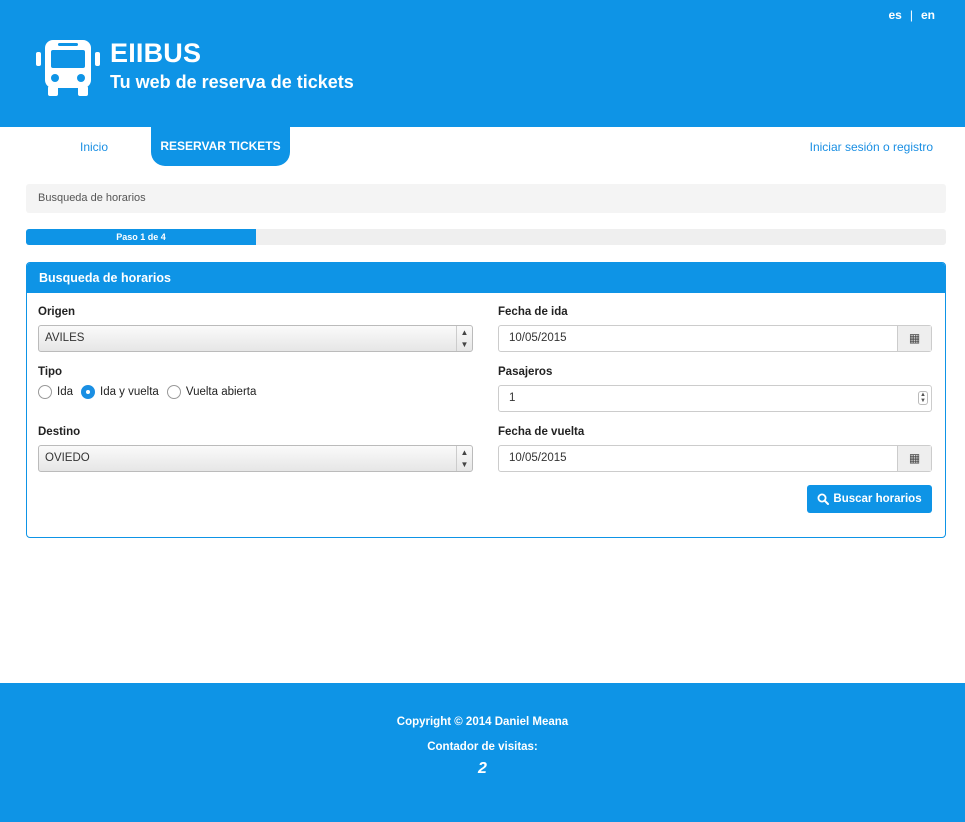 The image size is (965, 822). What do you see at coordinates (715, 338) in the screenshot?
I see `fecha-ida-input: 10/05/2015 ▦` at bounding box center [715, 338].